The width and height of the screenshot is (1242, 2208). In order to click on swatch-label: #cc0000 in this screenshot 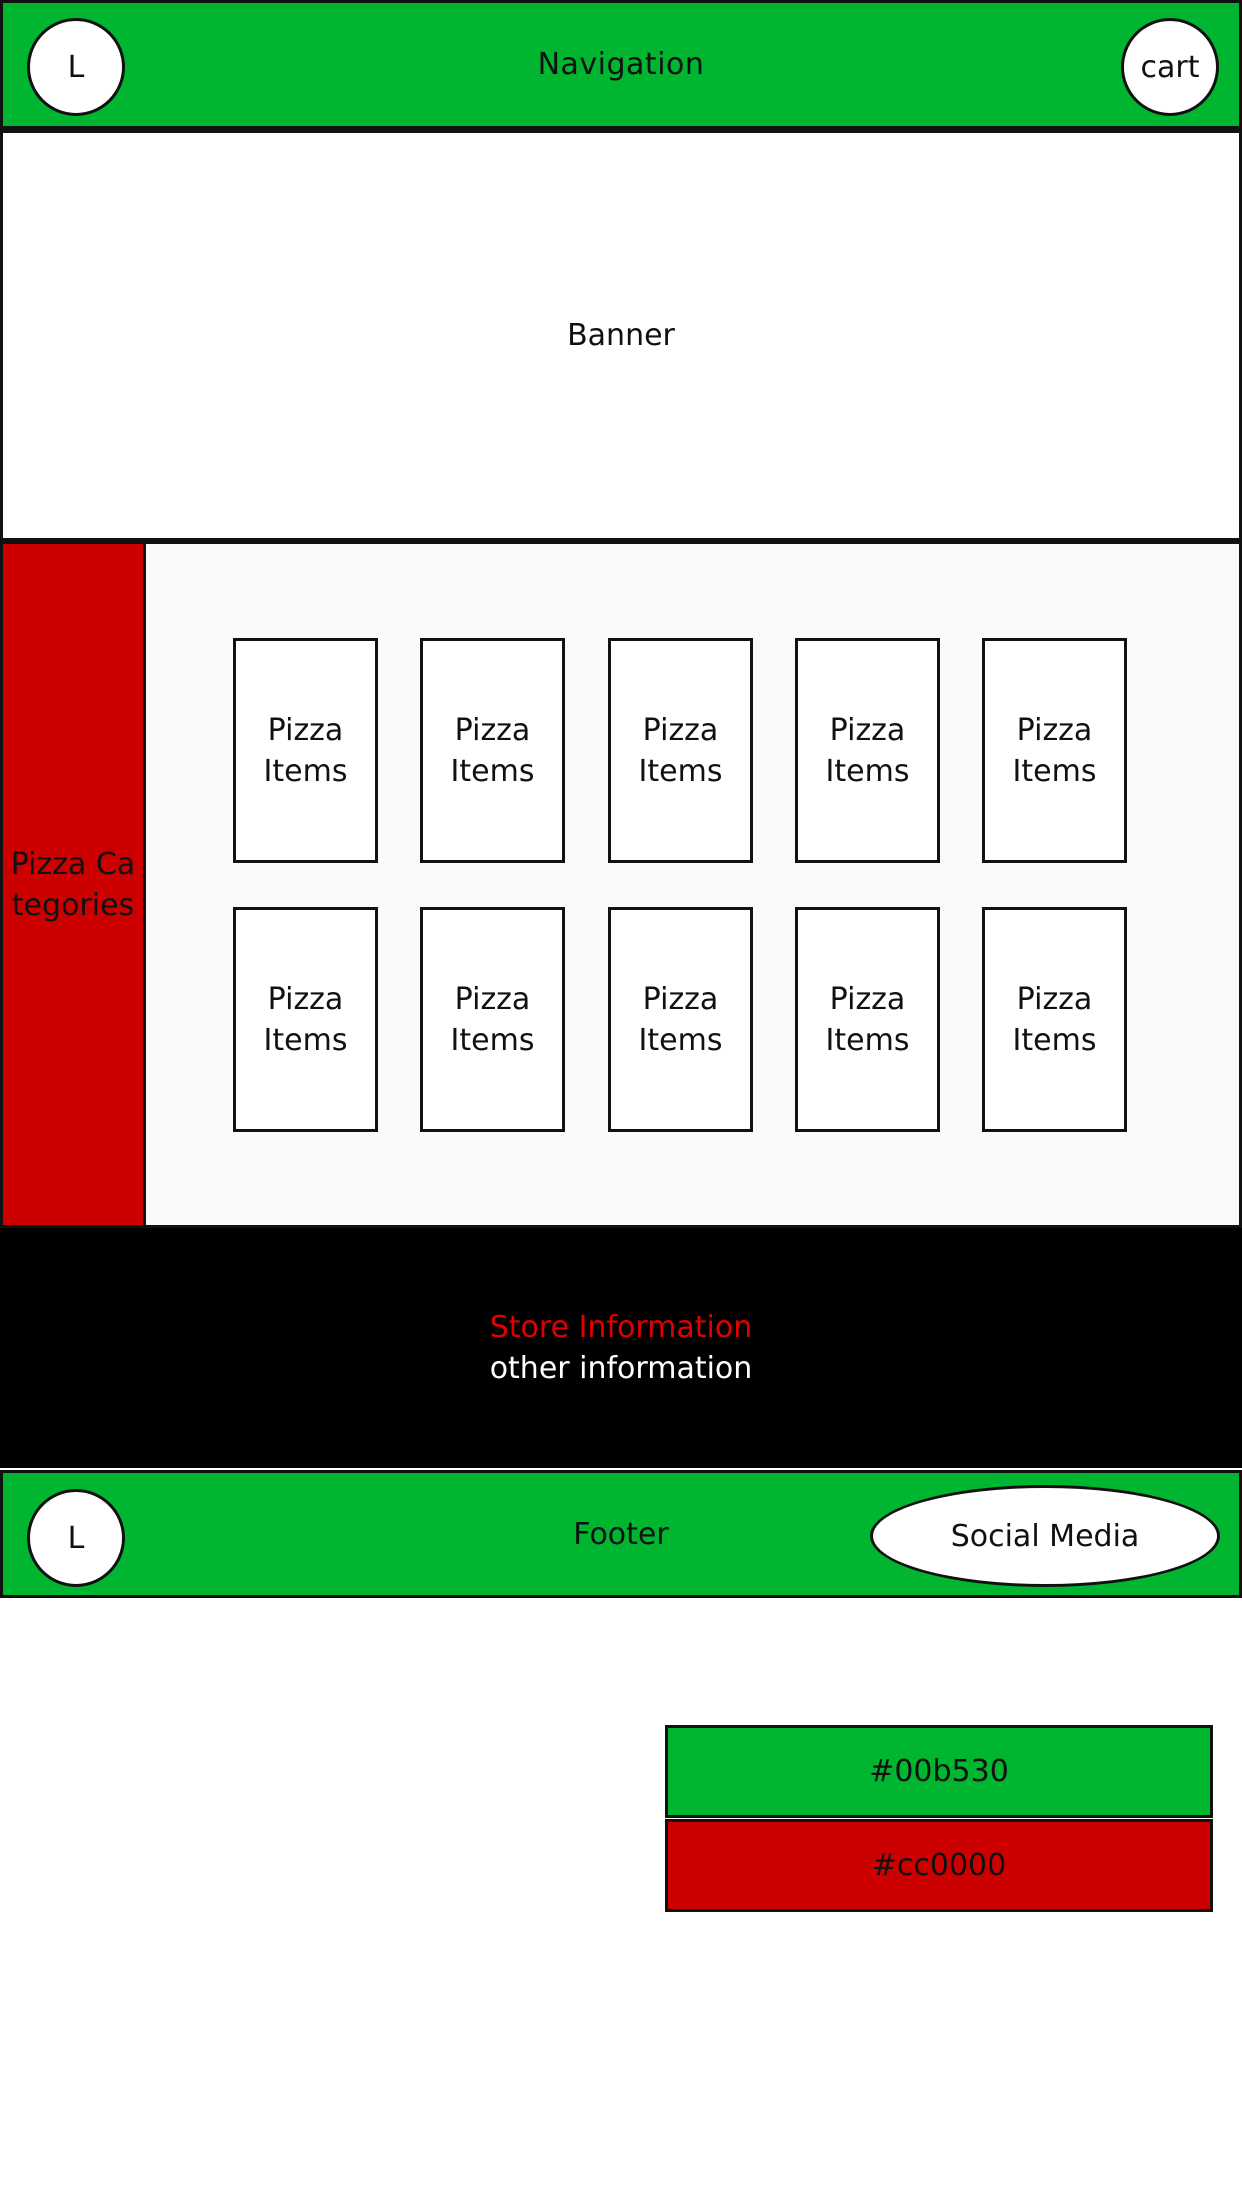, I will do `click(939, 1865)`.